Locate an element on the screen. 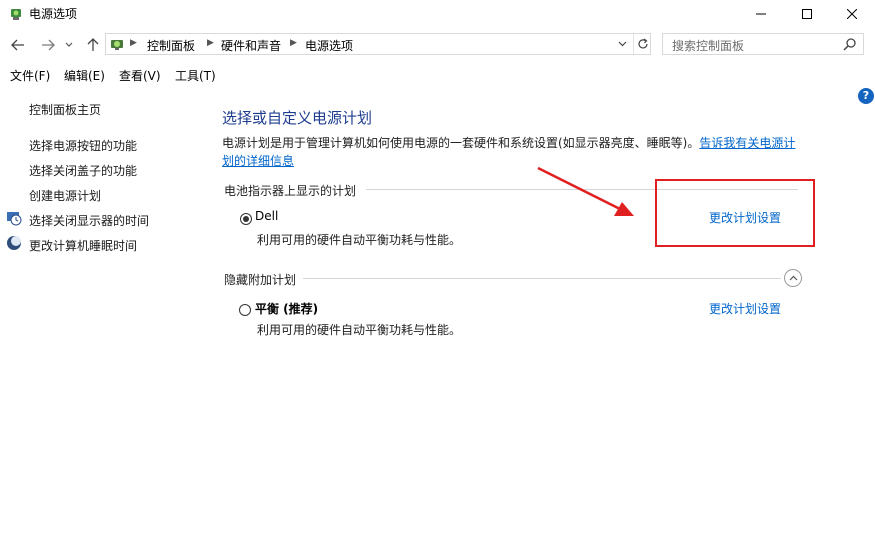 This screenshot has height=537, width=875. arrow-left-icon is located at coordinates (17, 45).